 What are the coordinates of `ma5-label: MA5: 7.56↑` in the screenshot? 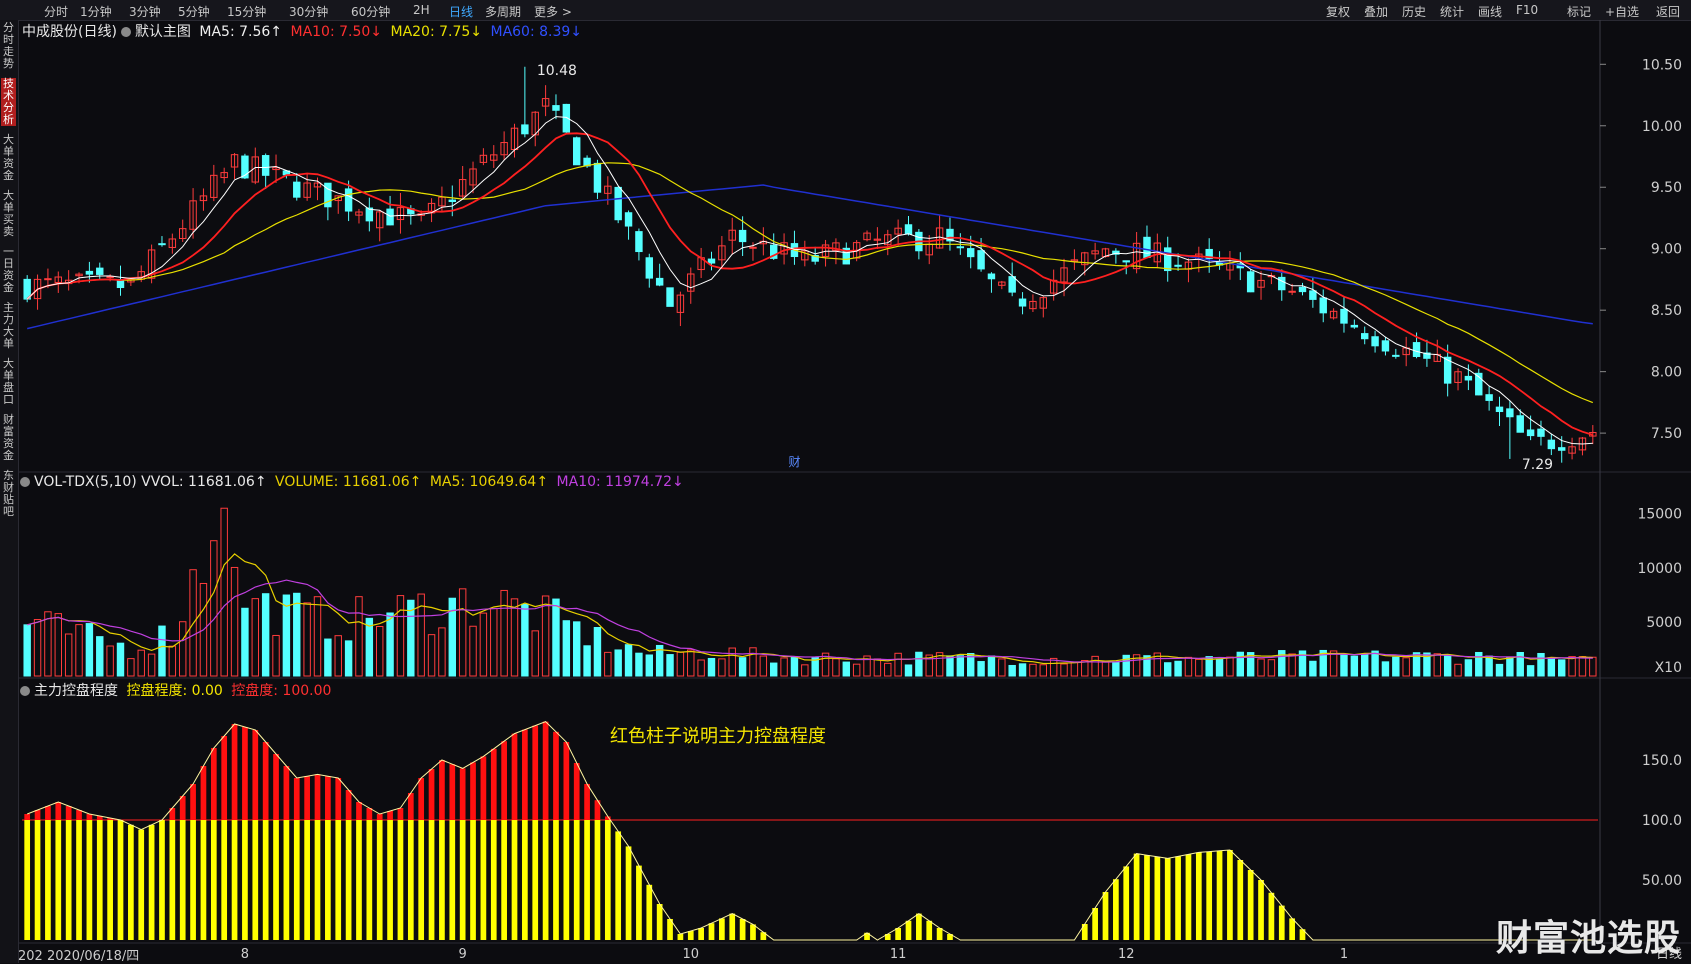 It's located at (241, 32).